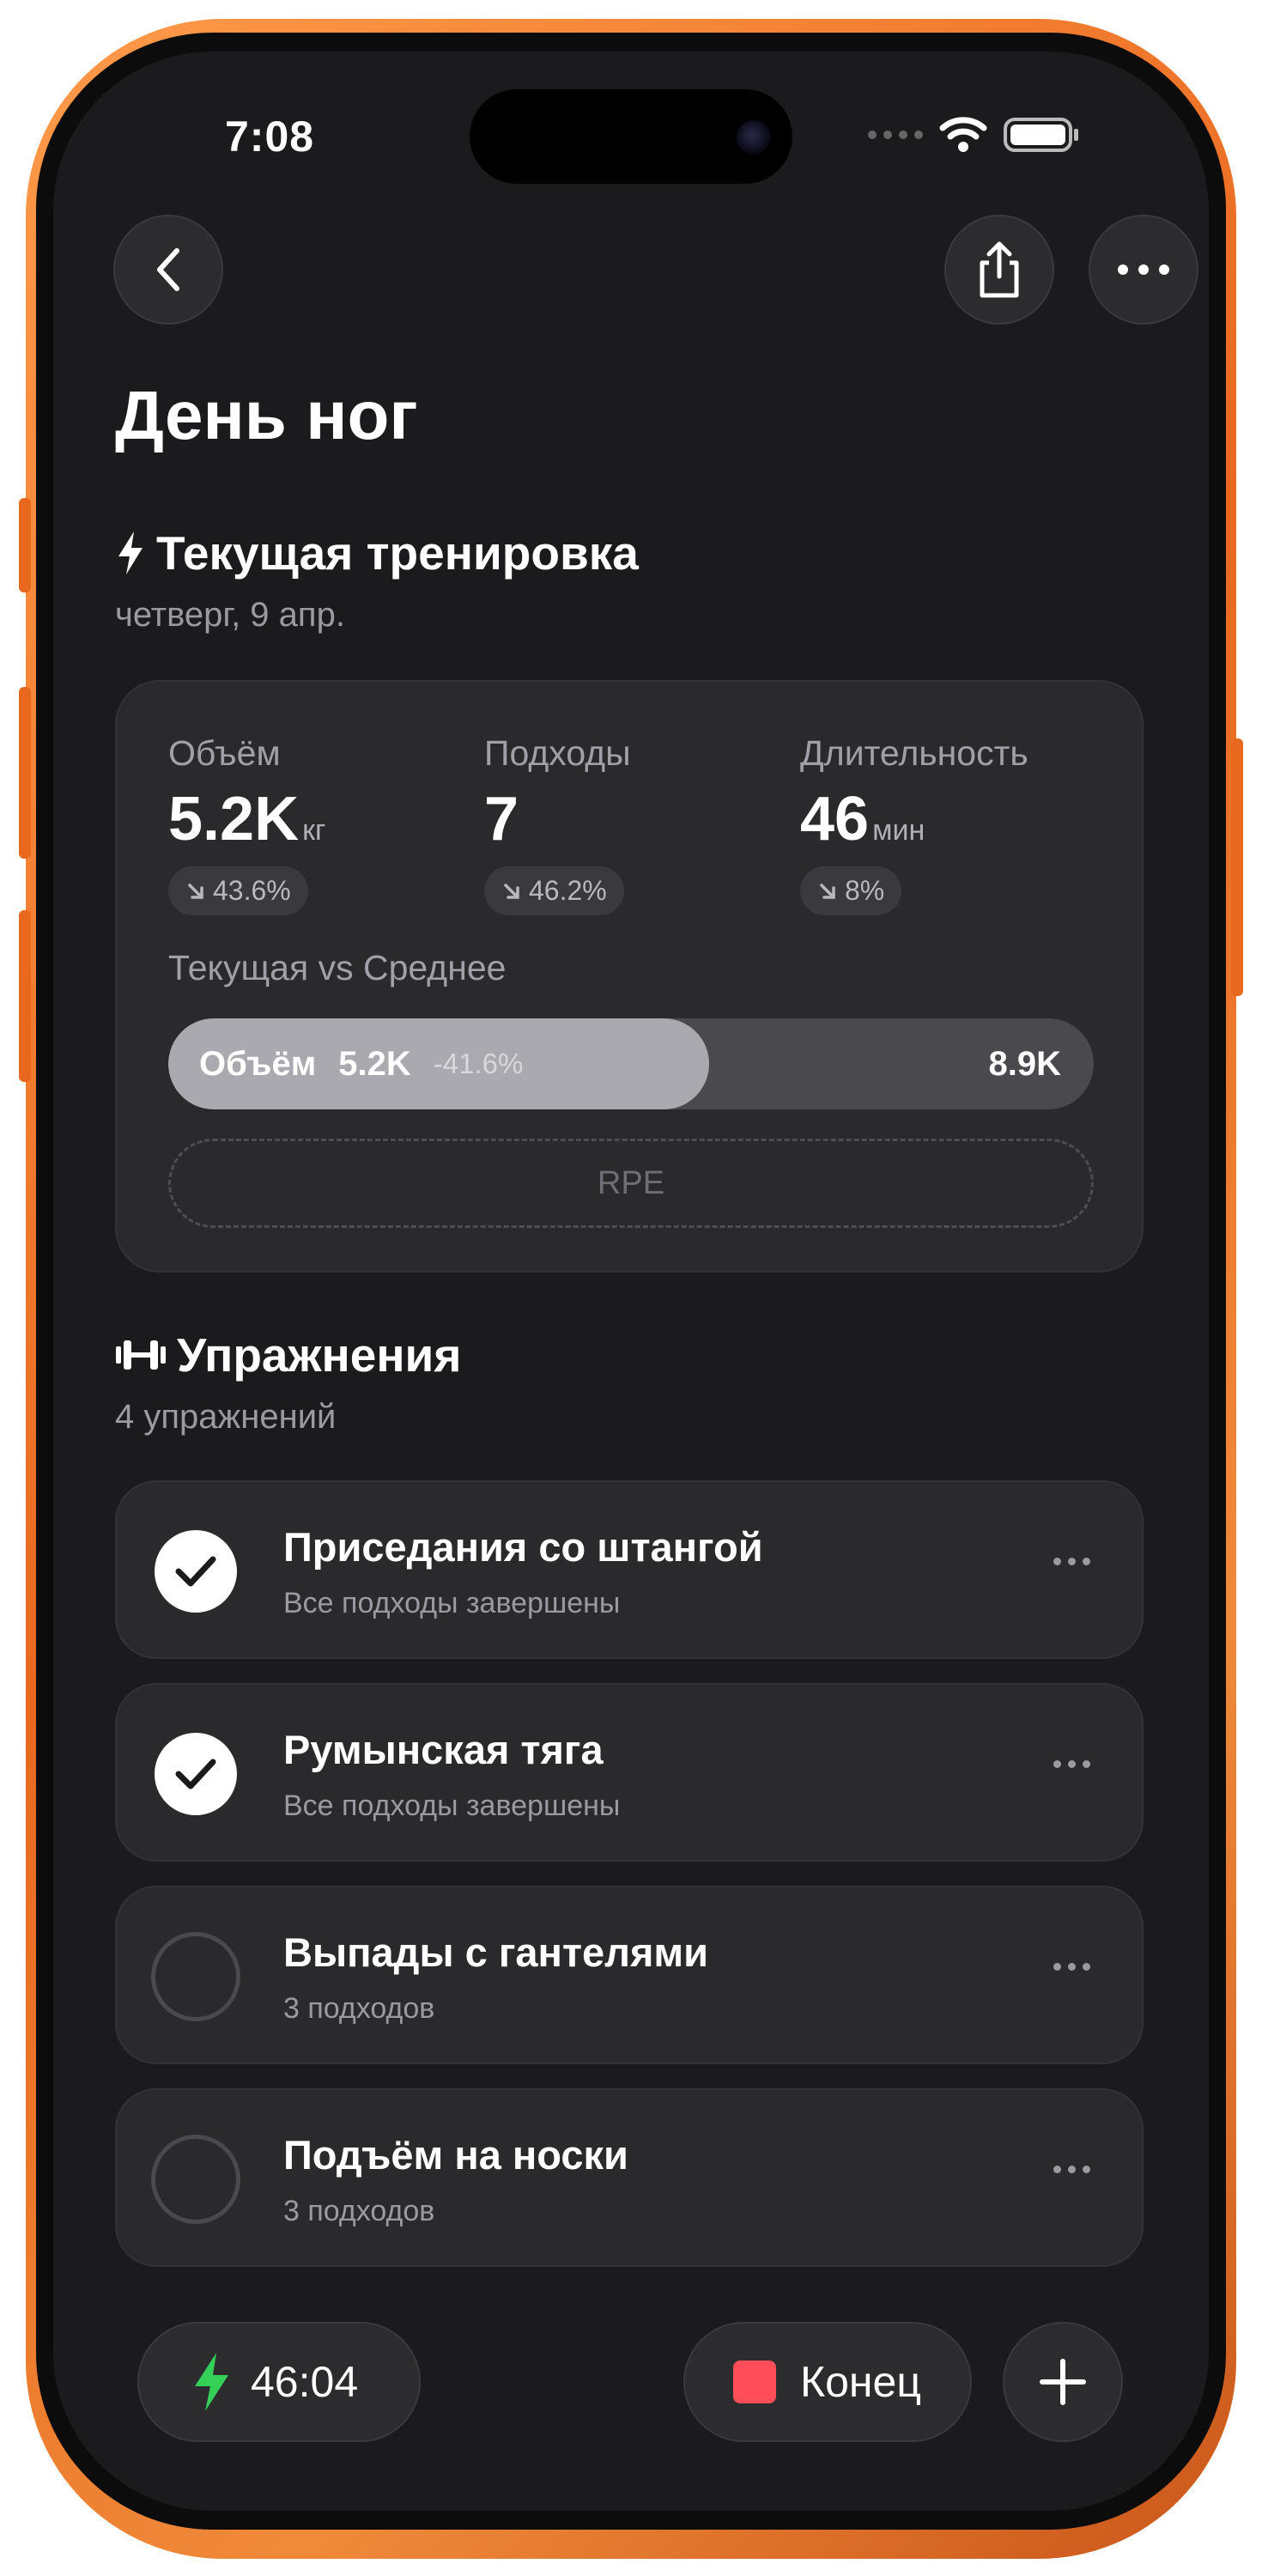 The width and height of the screenshot is (1262, 2576). Describe the element at coordinates (230, 615) in the screenshot. I see `current-workout-date: четверг, 9 апр.` at that location.